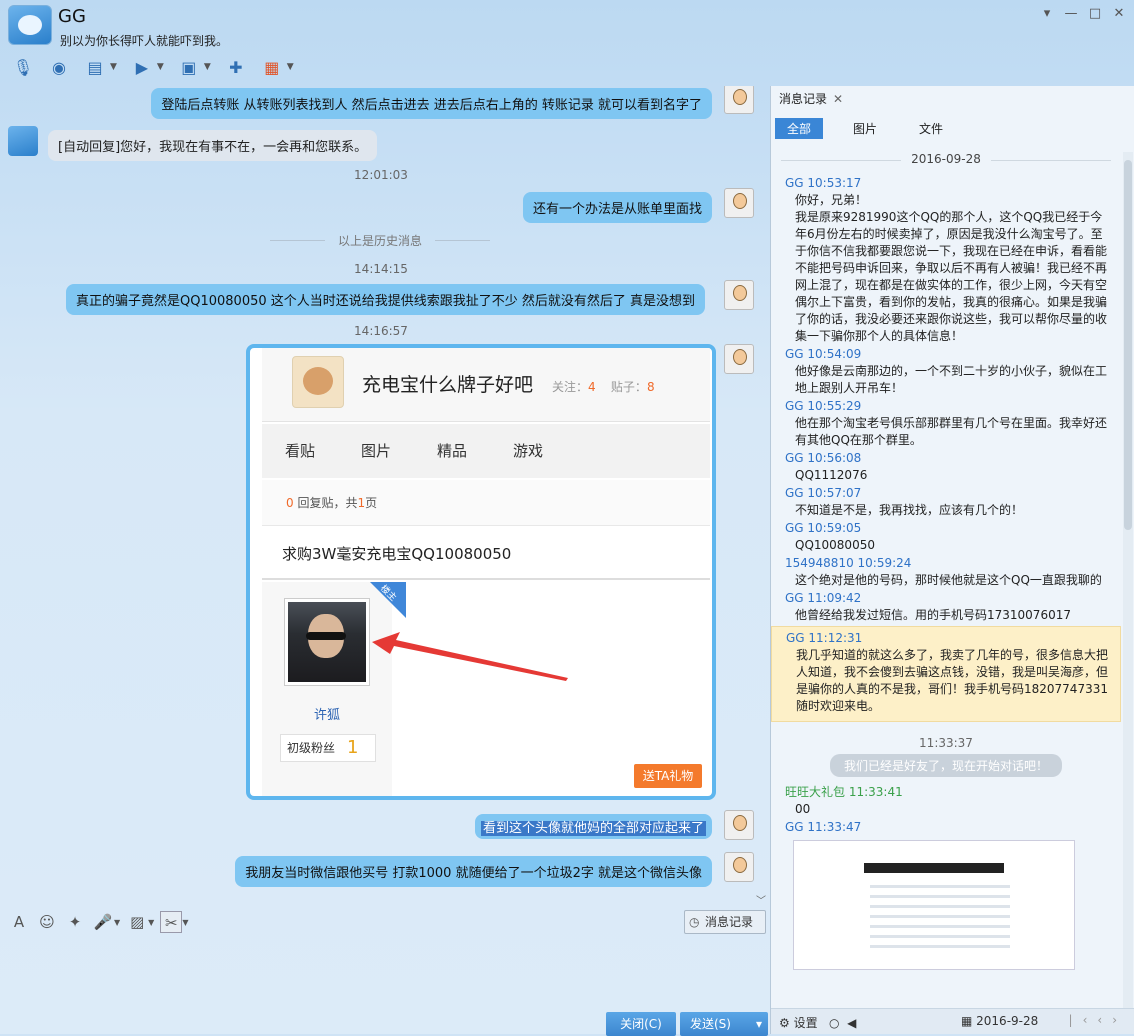  I want to click on magic-icon: ✦, so click(75, 922).